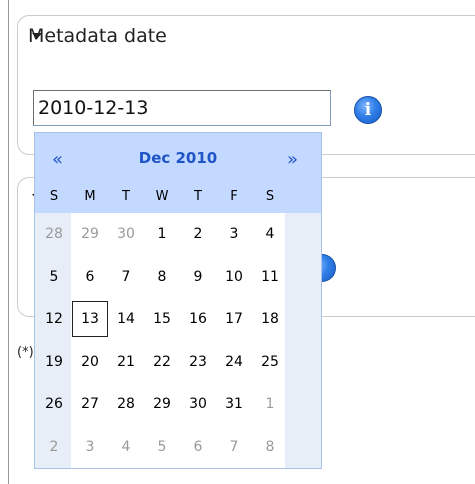  What do you see at coordinates (182, 108) in the screenshot?
I see `metadata-date-input` at bounding box center [182, 108].